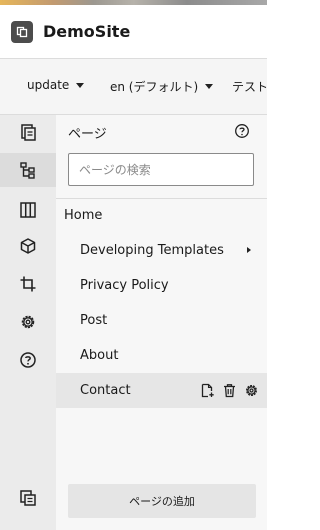 This screenshot has width=320, height=530. I want to click on settings-icon, so click(28, 322).